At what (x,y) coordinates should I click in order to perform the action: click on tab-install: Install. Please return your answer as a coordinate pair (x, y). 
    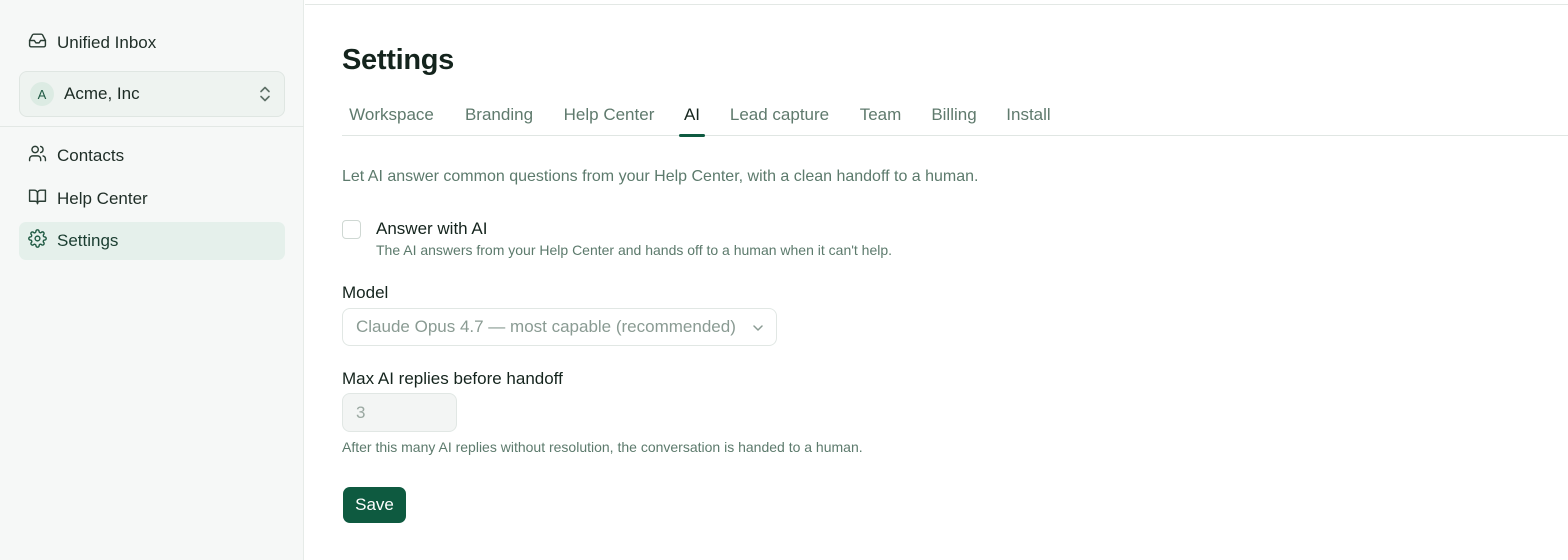
    Looking at the image, I should click on (1028, 115).